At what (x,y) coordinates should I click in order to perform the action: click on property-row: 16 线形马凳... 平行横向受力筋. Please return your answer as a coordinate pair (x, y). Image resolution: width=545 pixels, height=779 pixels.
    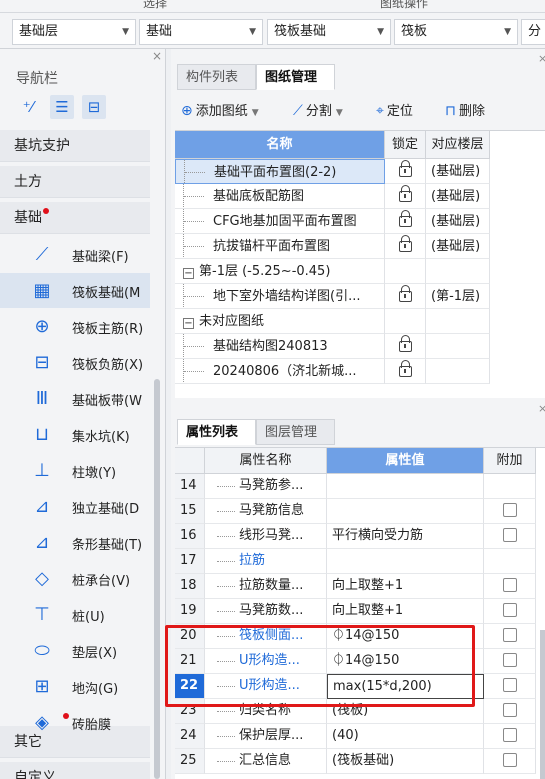
    Looking at the image, I should click on (360, 536).